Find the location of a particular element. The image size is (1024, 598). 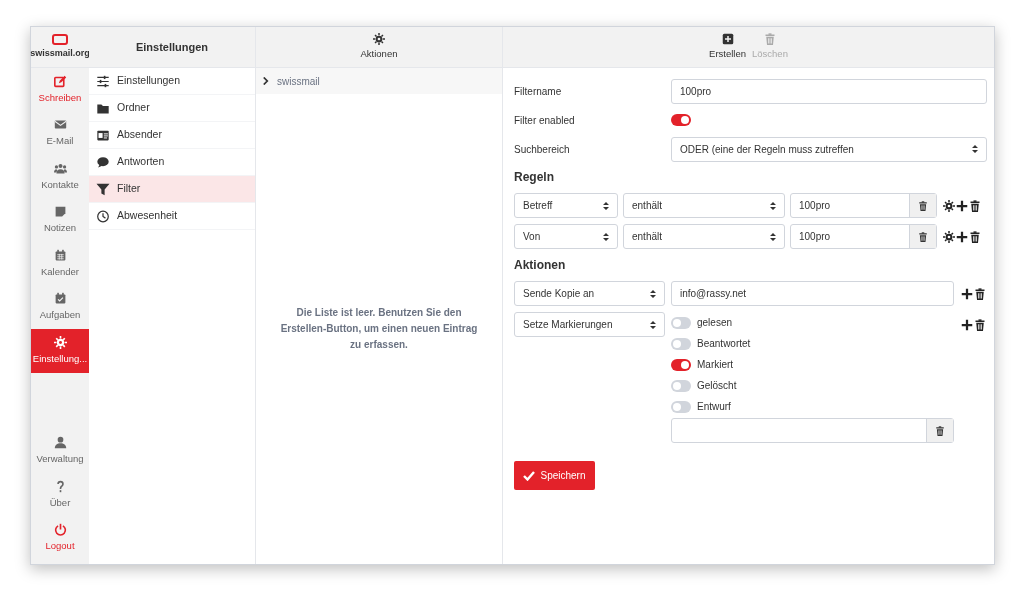

nav-item: Notizen is located at coordinates (60, 220).